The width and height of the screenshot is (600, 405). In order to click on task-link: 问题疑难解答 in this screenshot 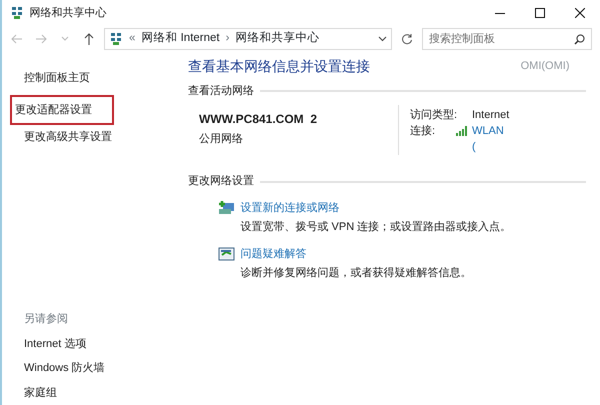, I will do `click(356, 254)`.